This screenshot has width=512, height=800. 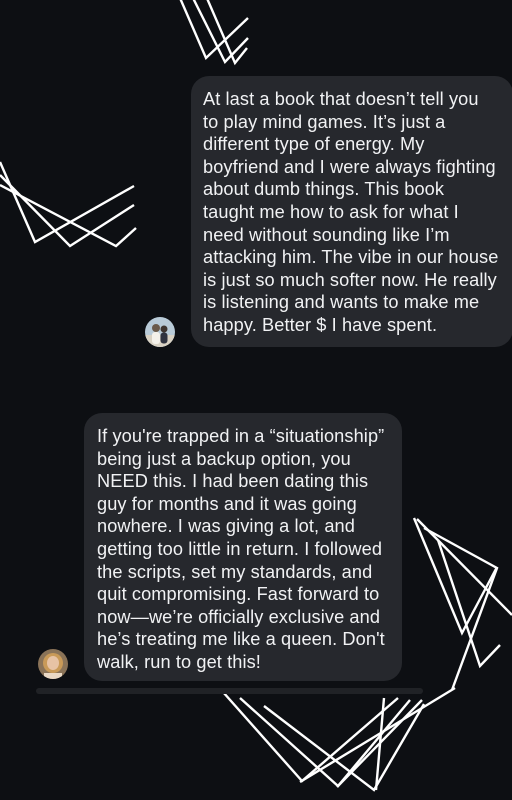 What do you see at coordinates (214, 33) in the screenshot?
I see `top-chevron-decoration` at bounding box center [214, 33].